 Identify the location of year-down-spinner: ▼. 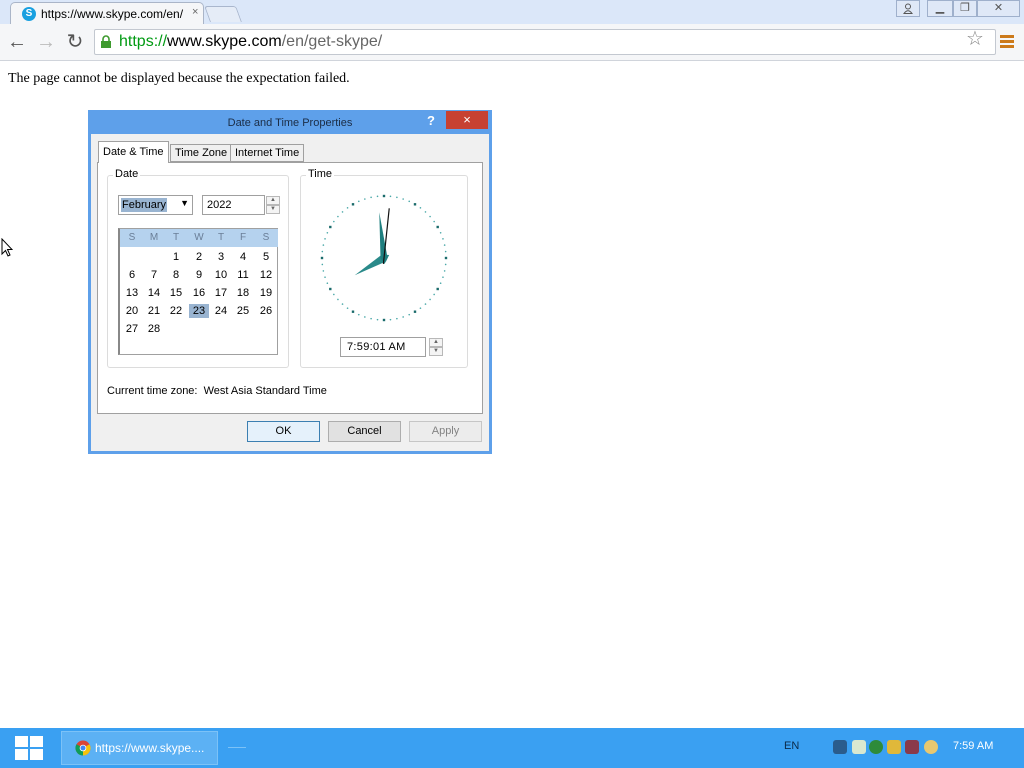
(273, 209).